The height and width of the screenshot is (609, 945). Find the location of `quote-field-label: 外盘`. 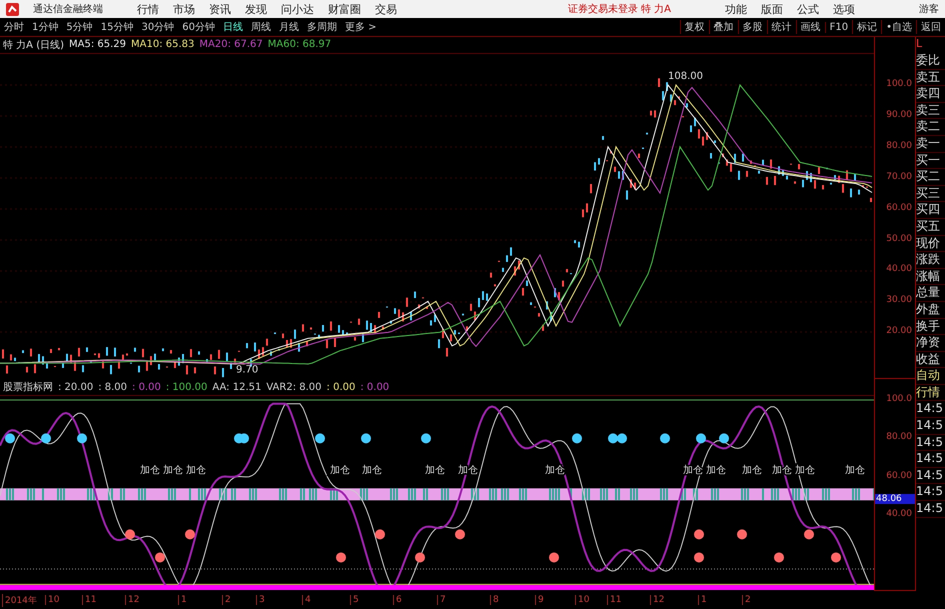

quote-field-label: 外盘 is located at coordinates (930, 310).